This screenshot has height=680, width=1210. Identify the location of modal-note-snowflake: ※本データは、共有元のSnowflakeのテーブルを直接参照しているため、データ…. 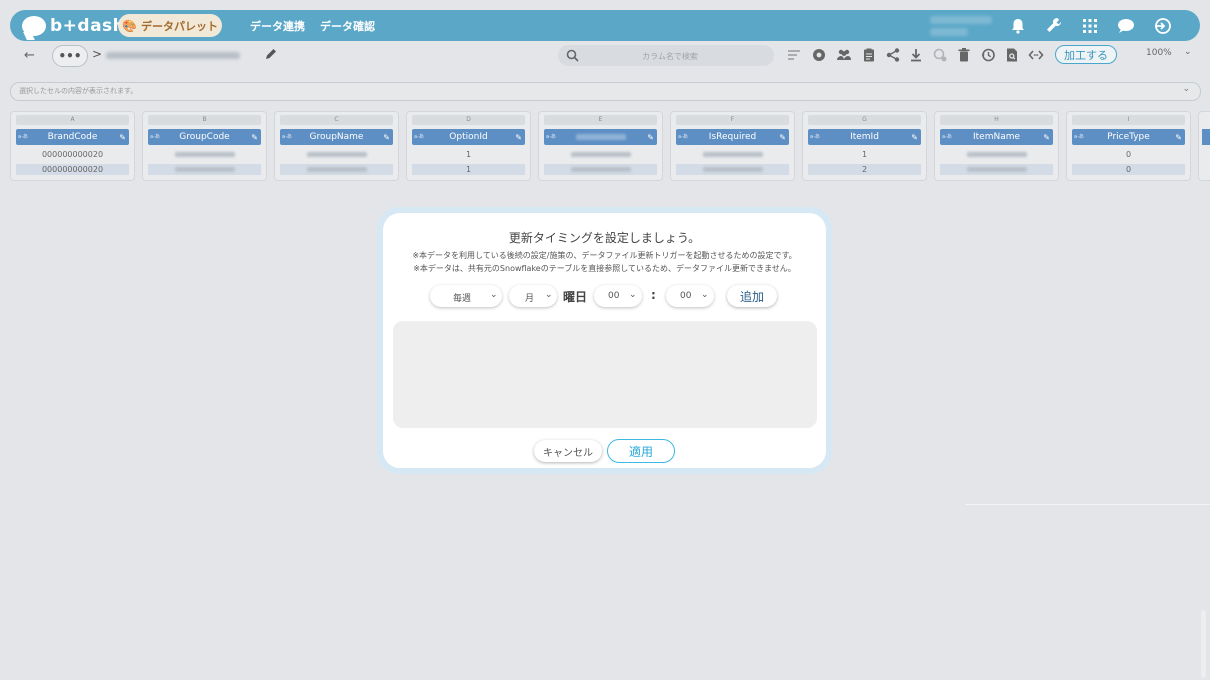
(604, 268).